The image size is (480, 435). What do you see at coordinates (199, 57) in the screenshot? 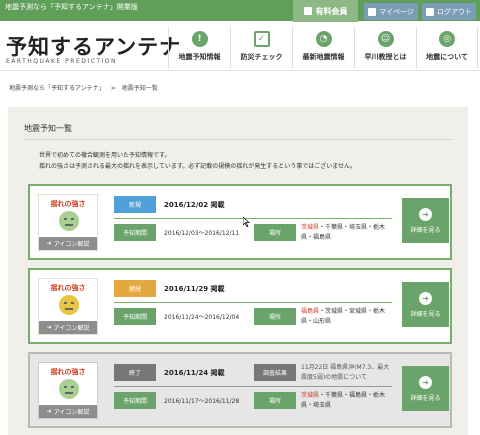
I see `nav-label: 地震予知情報` at bounding box center [199, 57].